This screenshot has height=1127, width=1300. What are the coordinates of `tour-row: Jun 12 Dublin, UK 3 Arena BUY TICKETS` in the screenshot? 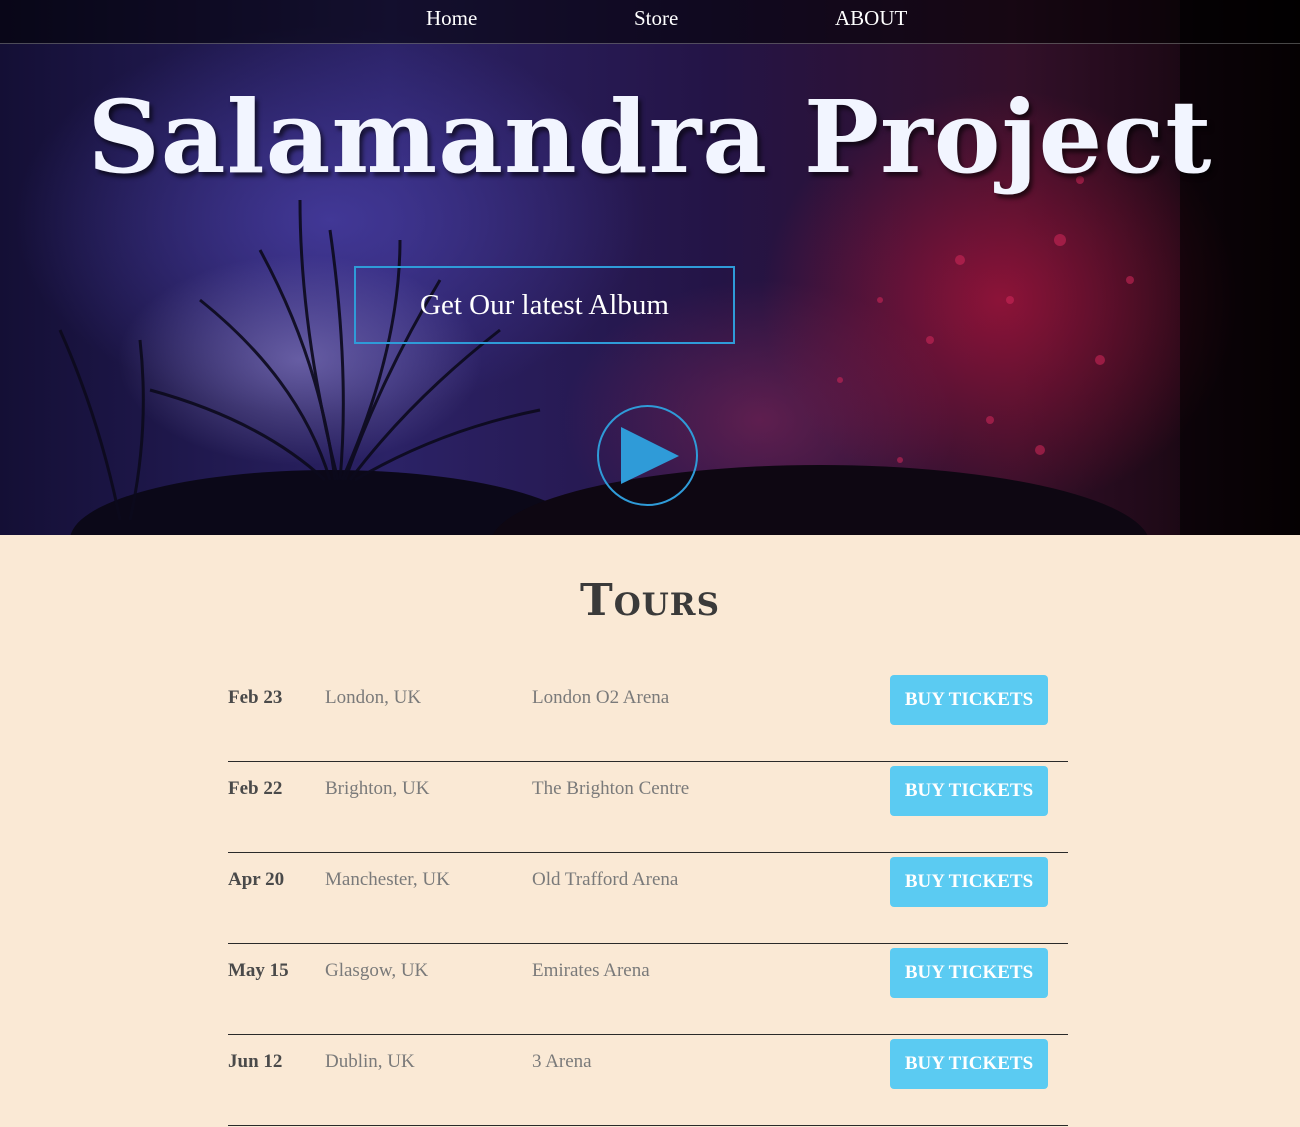 It's located at (648, 1080).